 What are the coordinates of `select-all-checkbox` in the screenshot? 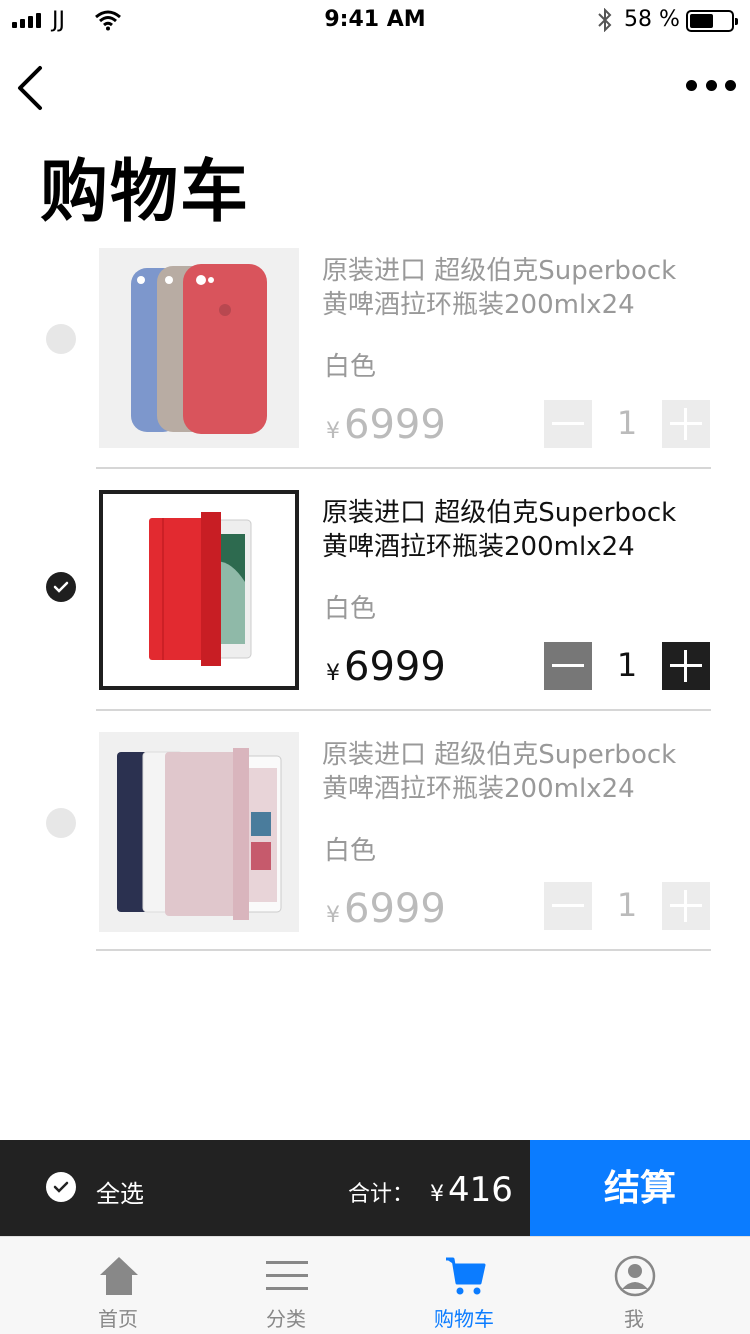 It's located at (61, 1187).